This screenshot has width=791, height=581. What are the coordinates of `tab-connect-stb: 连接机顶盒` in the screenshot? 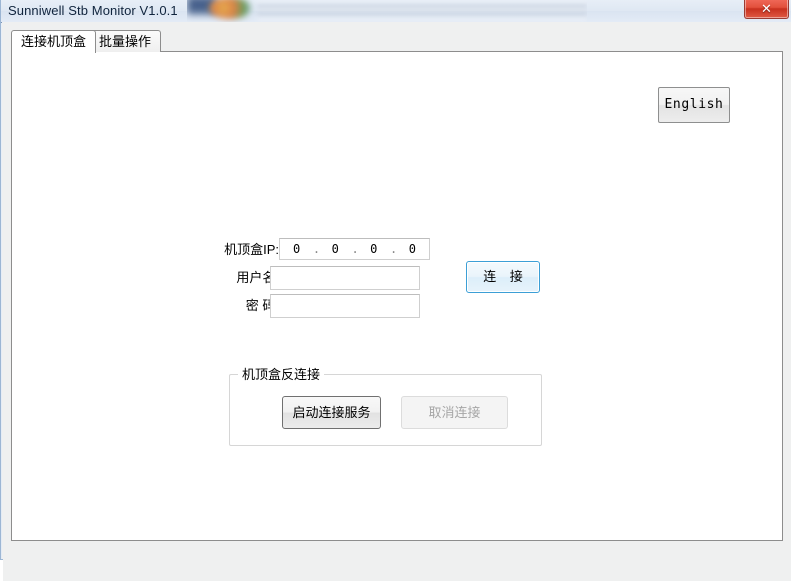 It's located at (54, 41).